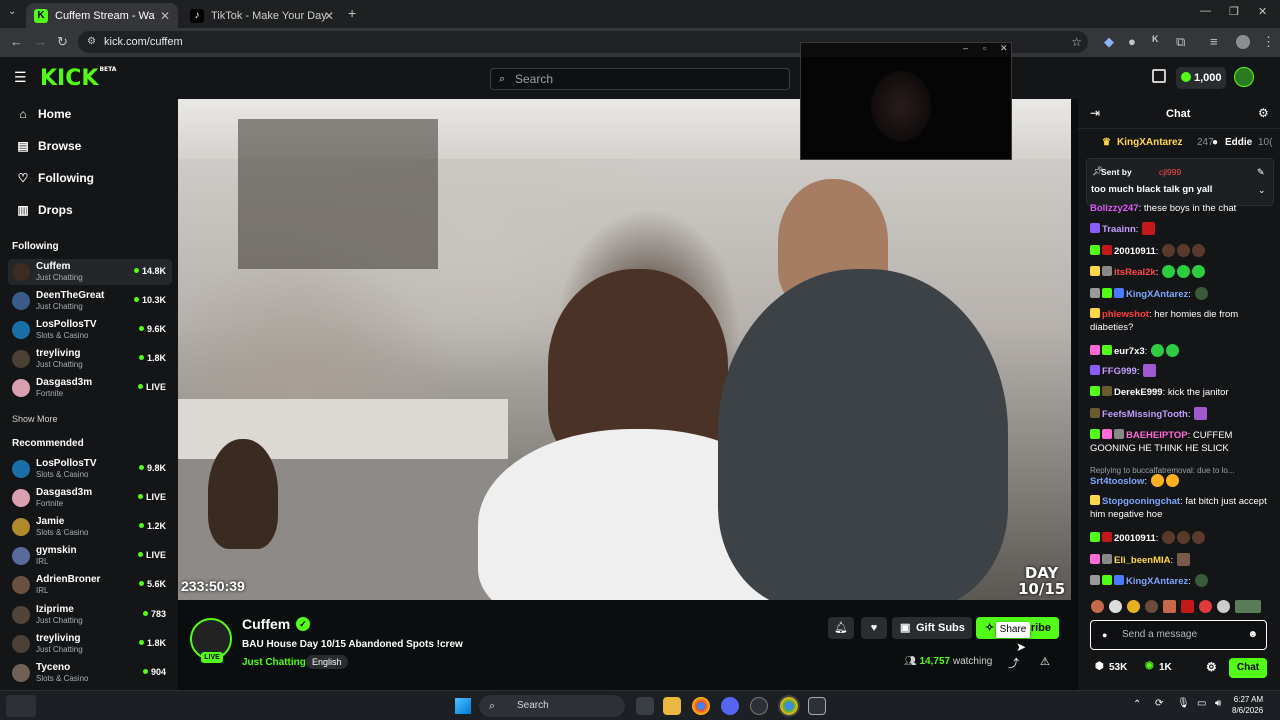  What do you see at coordinates (645, 706) in the screenshot?
I see `task-view-icon` at bounding box center [645, 706].